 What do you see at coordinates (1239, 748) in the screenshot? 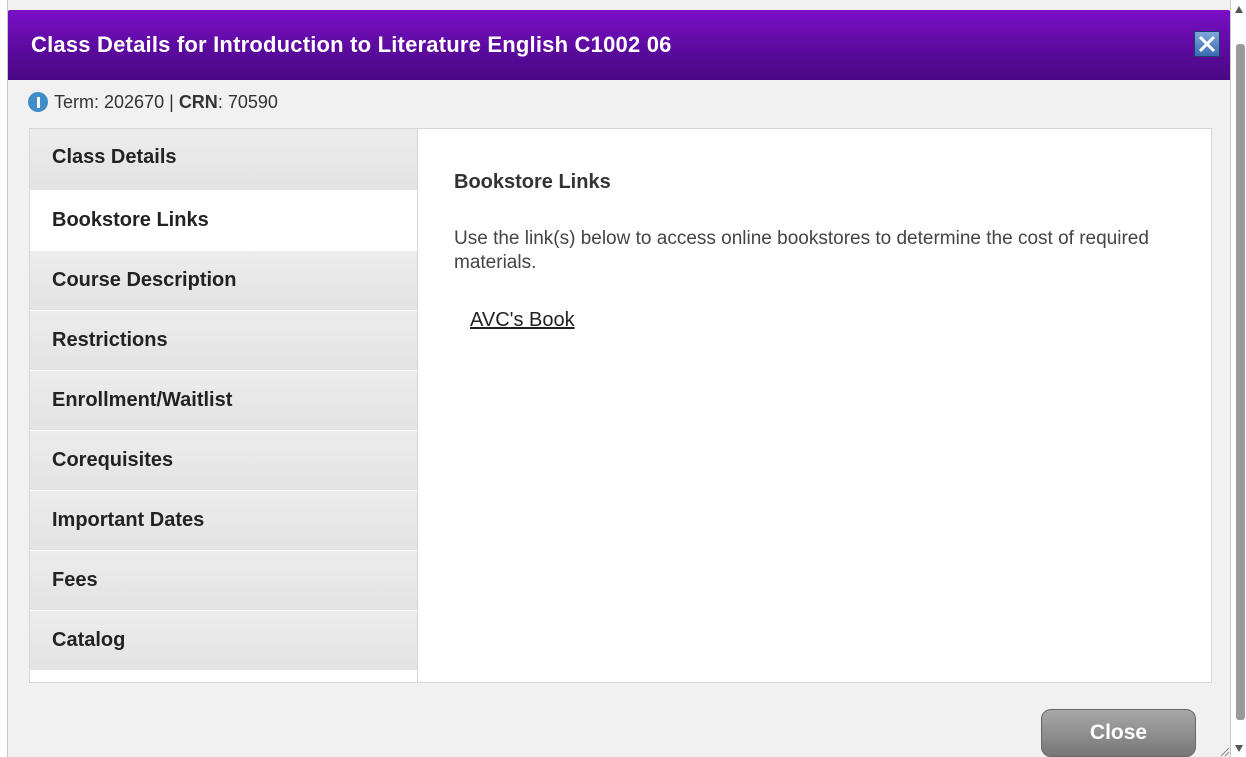
I see `scroll-down-icon` at bounding box center [1239, 748].